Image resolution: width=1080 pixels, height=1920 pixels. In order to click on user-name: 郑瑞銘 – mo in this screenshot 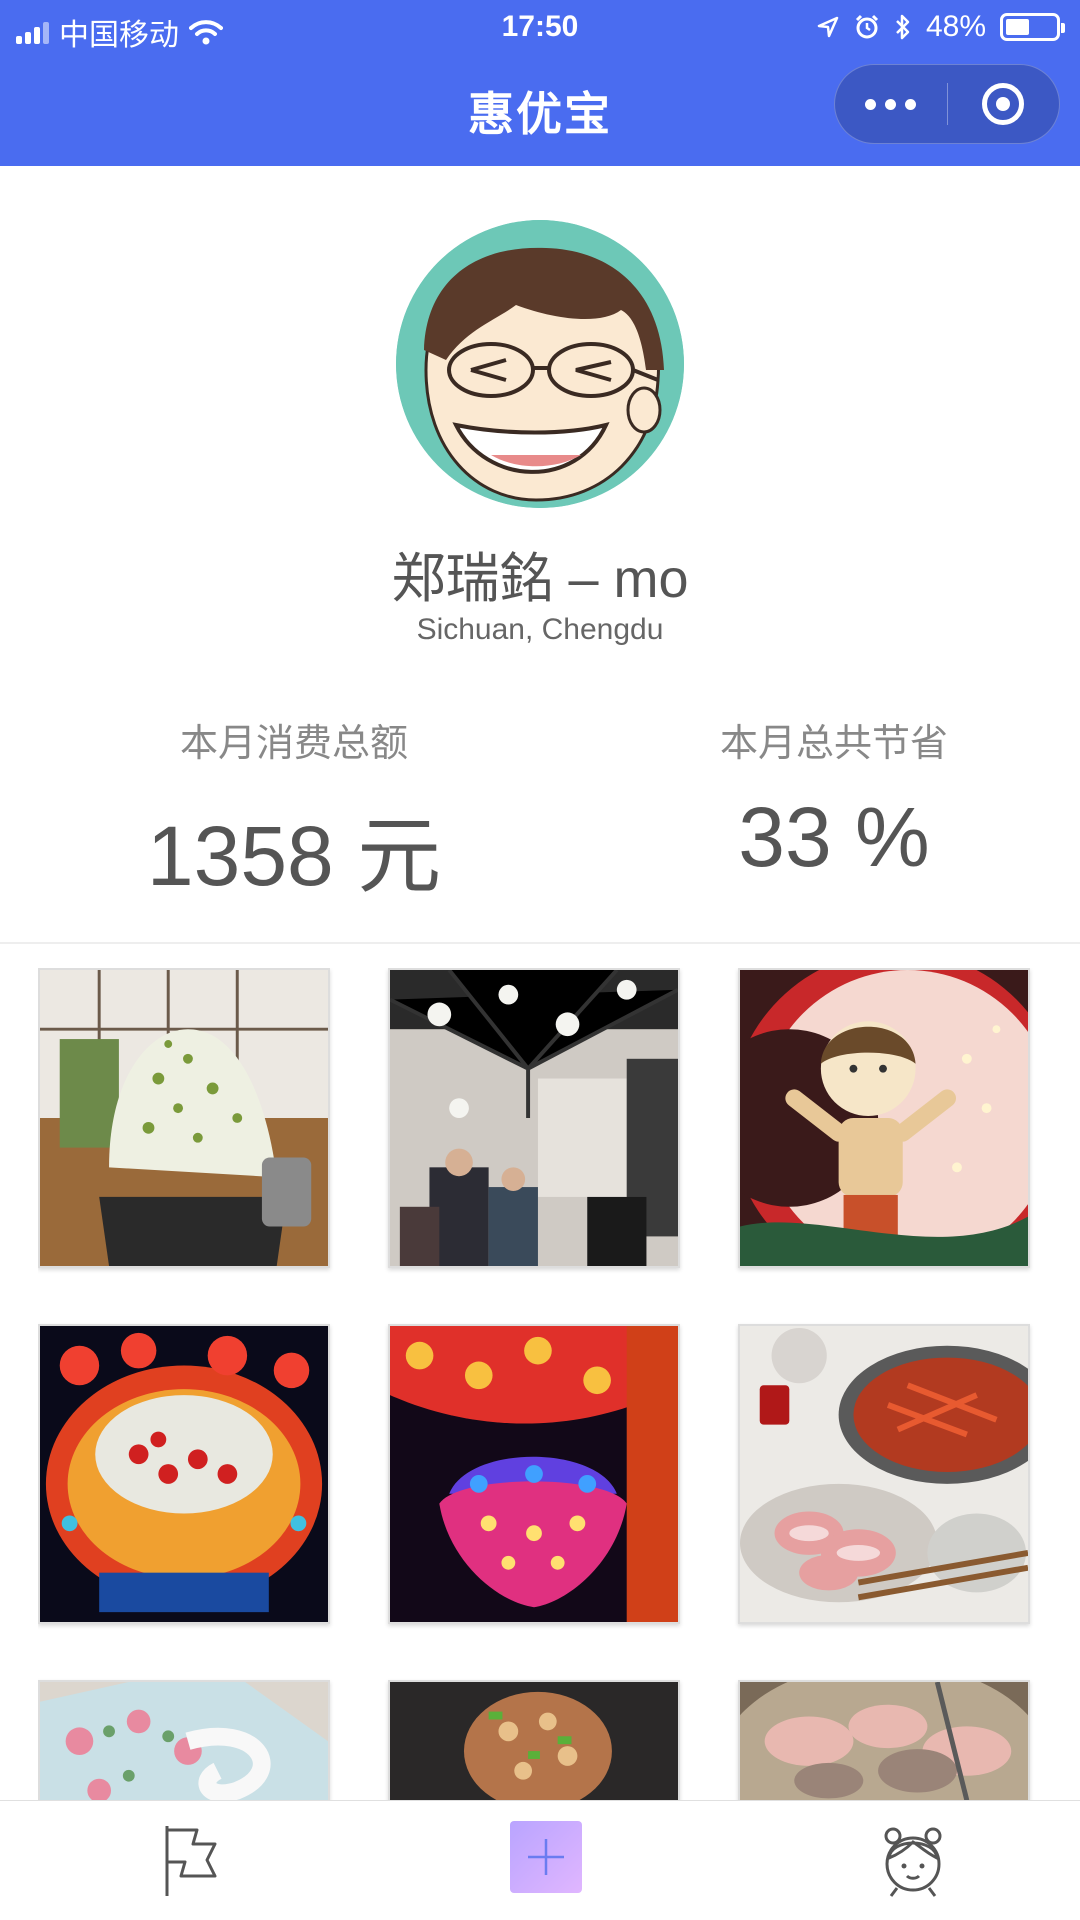, I will do `click(540, 579)`.